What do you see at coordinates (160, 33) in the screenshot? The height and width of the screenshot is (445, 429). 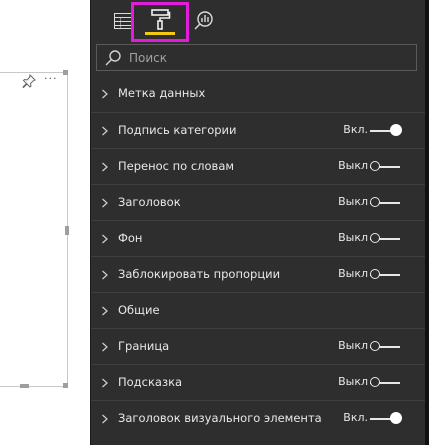 I see `active-tab-indicator` at bounding box center [160, 33].